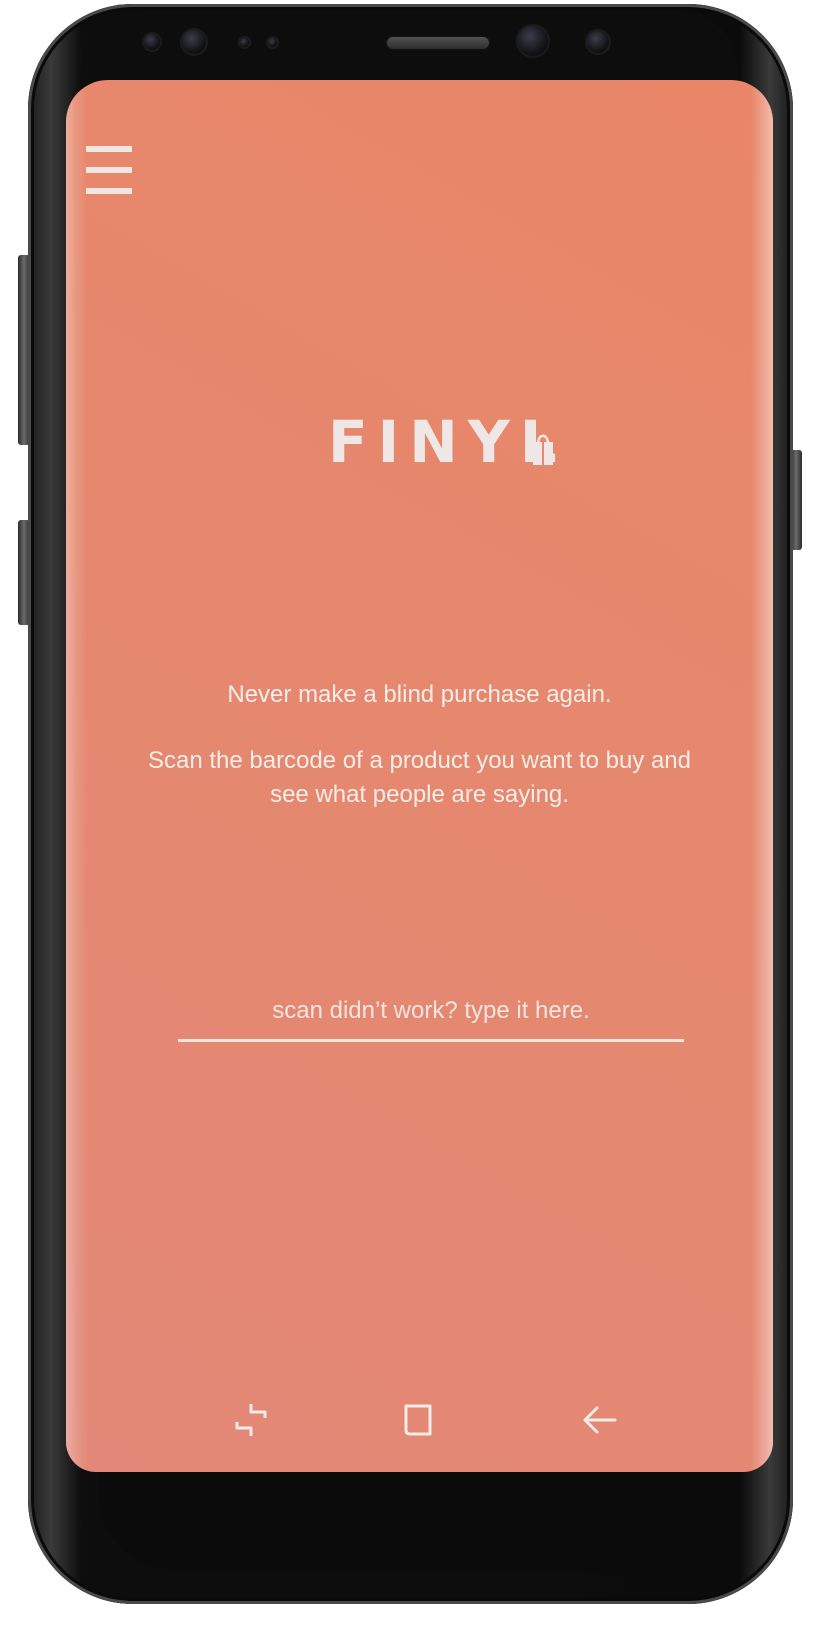 The width and height of the screenshot is (821, 1645). I want to click on shopping-bag-icon, so click(543, 449).